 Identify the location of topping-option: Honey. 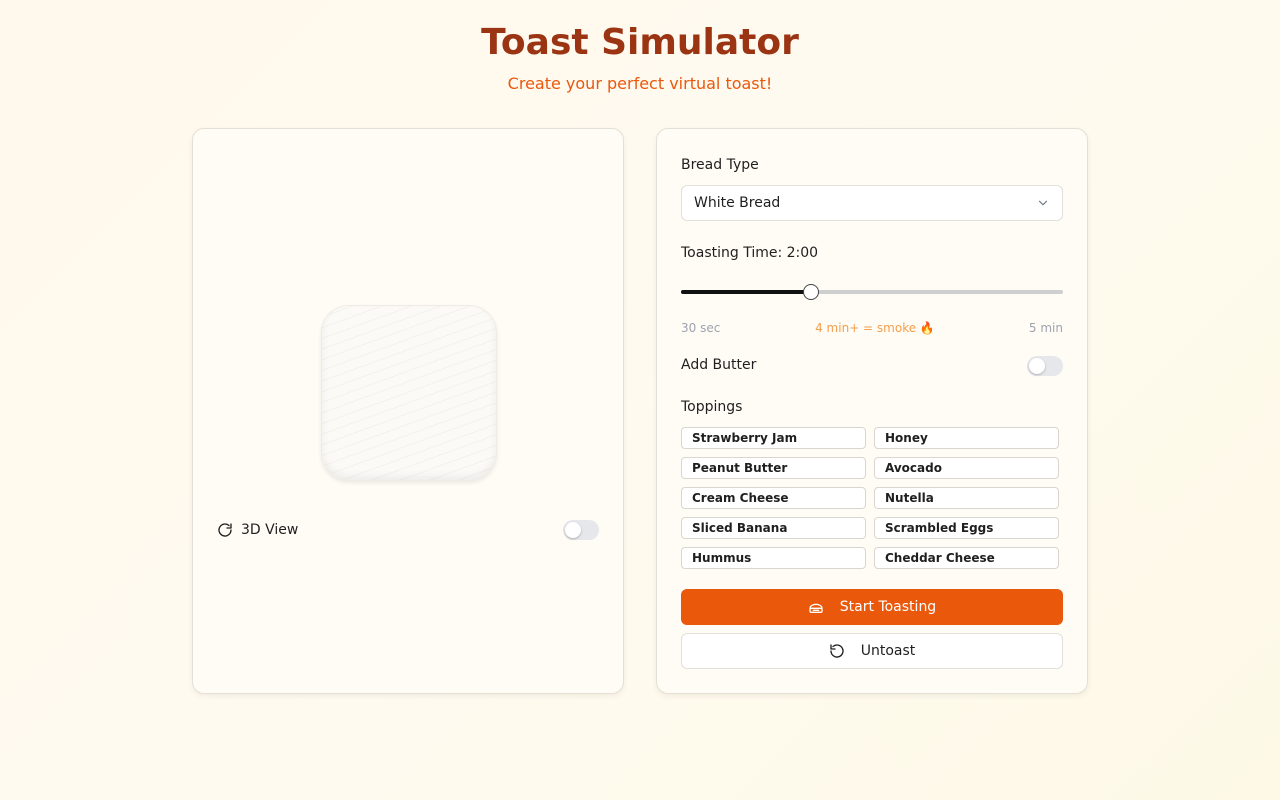
(966, 438).